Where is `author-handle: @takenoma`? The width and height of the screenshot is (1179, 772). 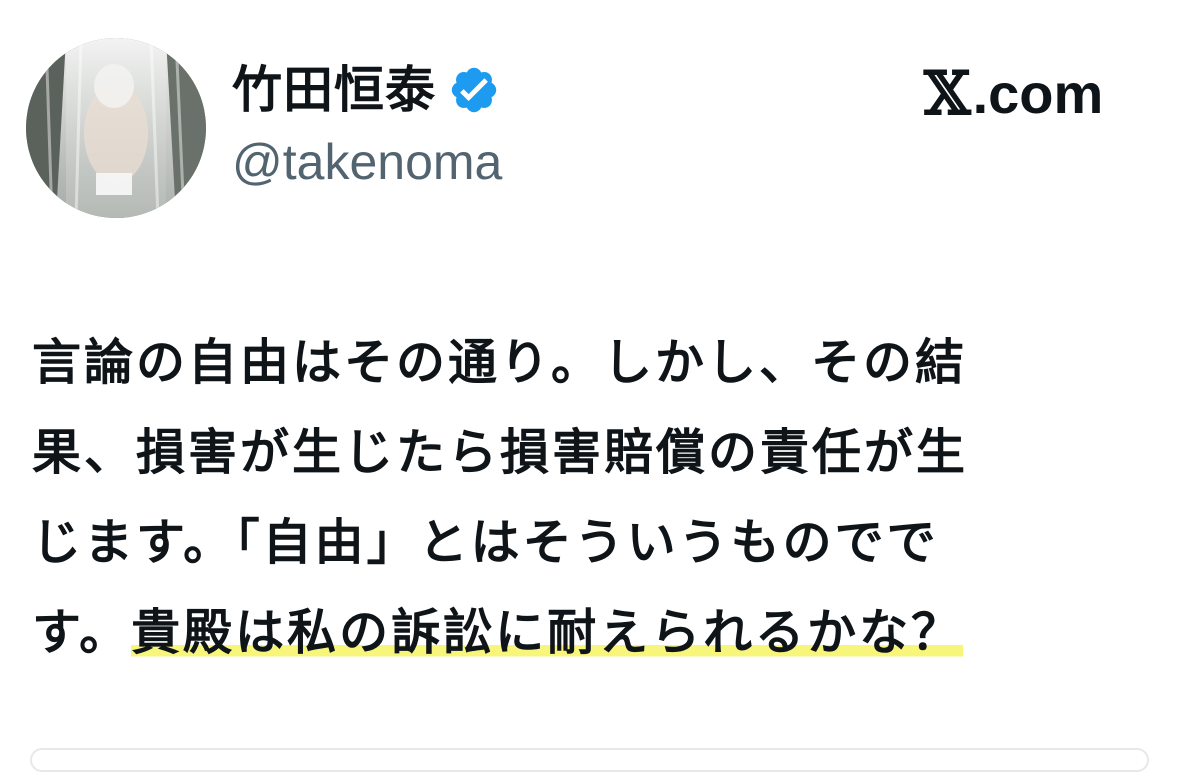 author-handle: @takenoma is located at coordinates (367, 162).